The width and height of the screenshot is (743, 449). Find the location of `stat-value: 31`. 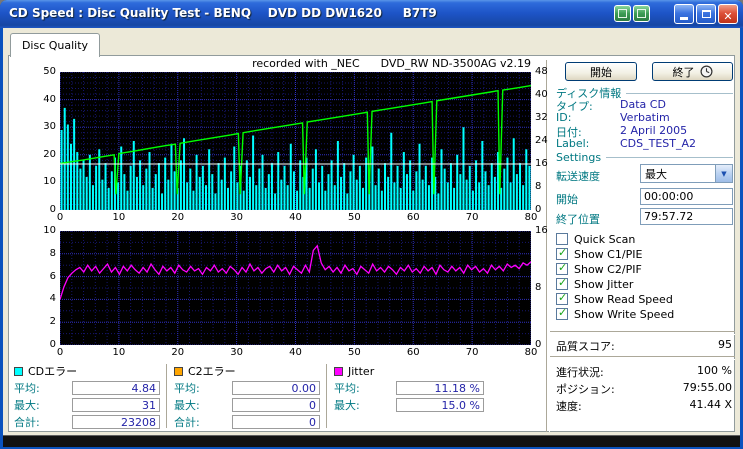

stat-value: 31 is located at coordinates (116, 405).